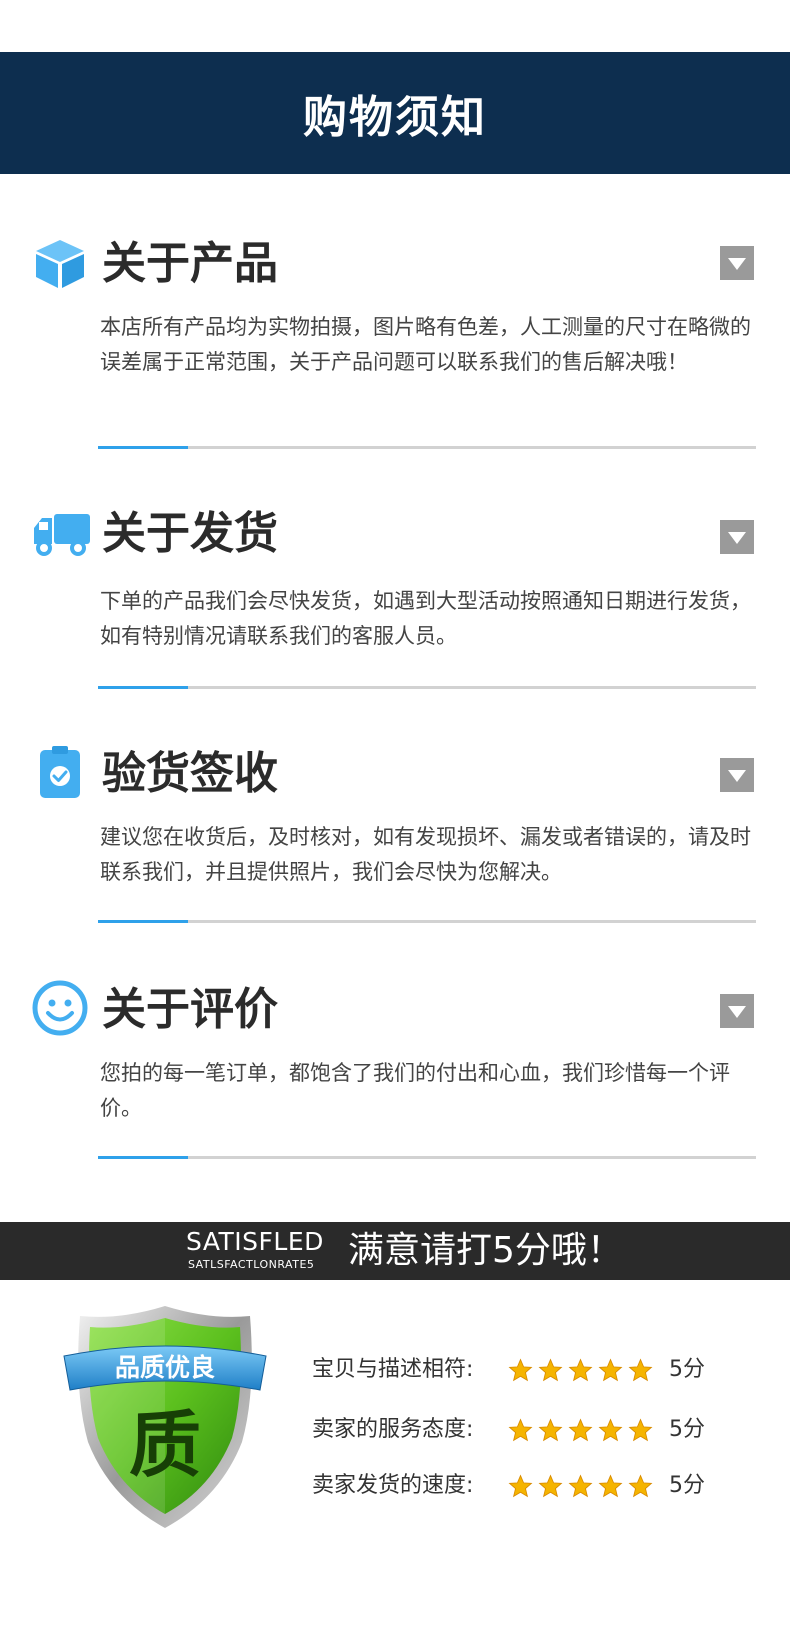  I want to click on section-body: 您拍的每一笔订单，都饱含了我们的付出和心血，我们珍惜每一个评价。, so click(415, 1090).